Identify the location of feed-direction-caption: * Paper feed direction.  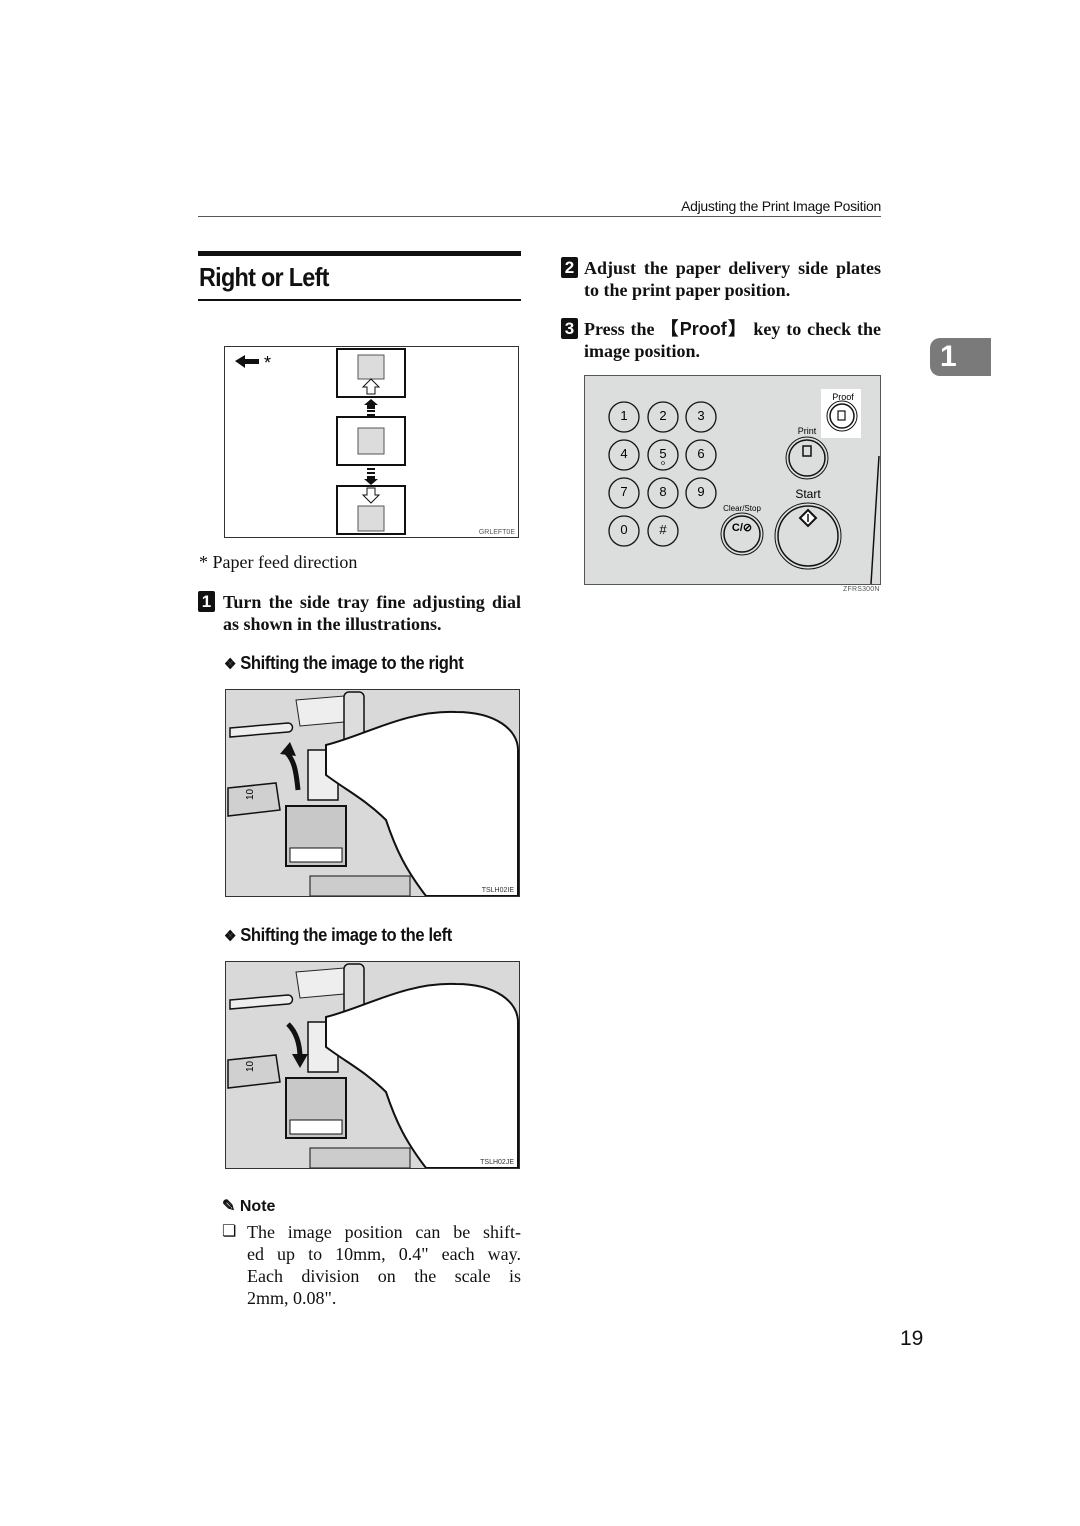
(278, 562).